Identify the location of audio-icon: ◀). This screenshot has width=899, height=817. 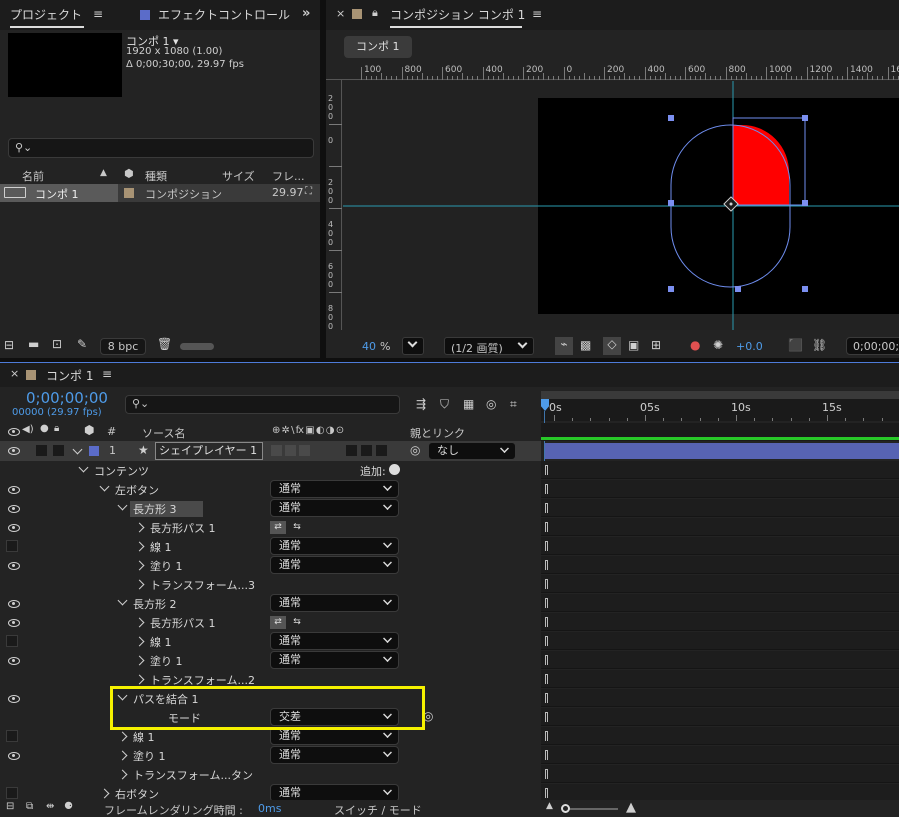
(28, 429).